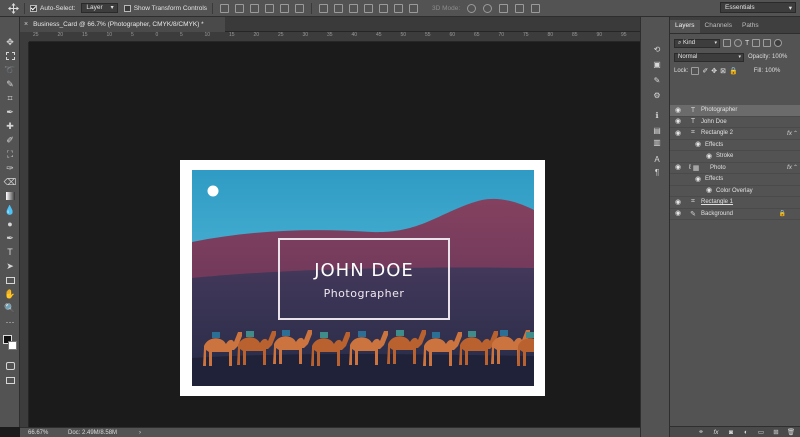 Image resolution: width=800 pixels, height=437 pixels. What do you see at coordinates (695, 71) in the screenshot?
I see `lock-transparent-icon` at bounding box center [695, 71].